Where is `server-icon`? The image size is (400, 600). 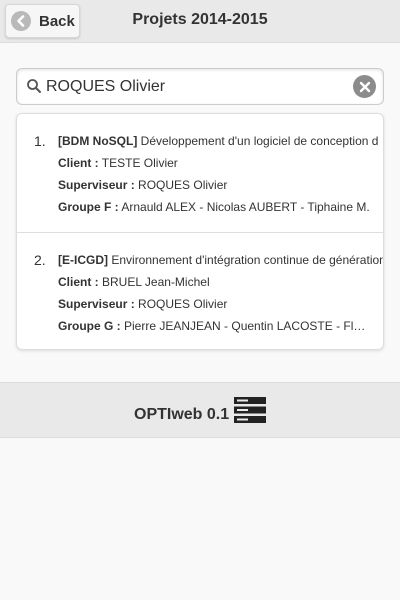 server-icon is located at coordinates (250, 410).